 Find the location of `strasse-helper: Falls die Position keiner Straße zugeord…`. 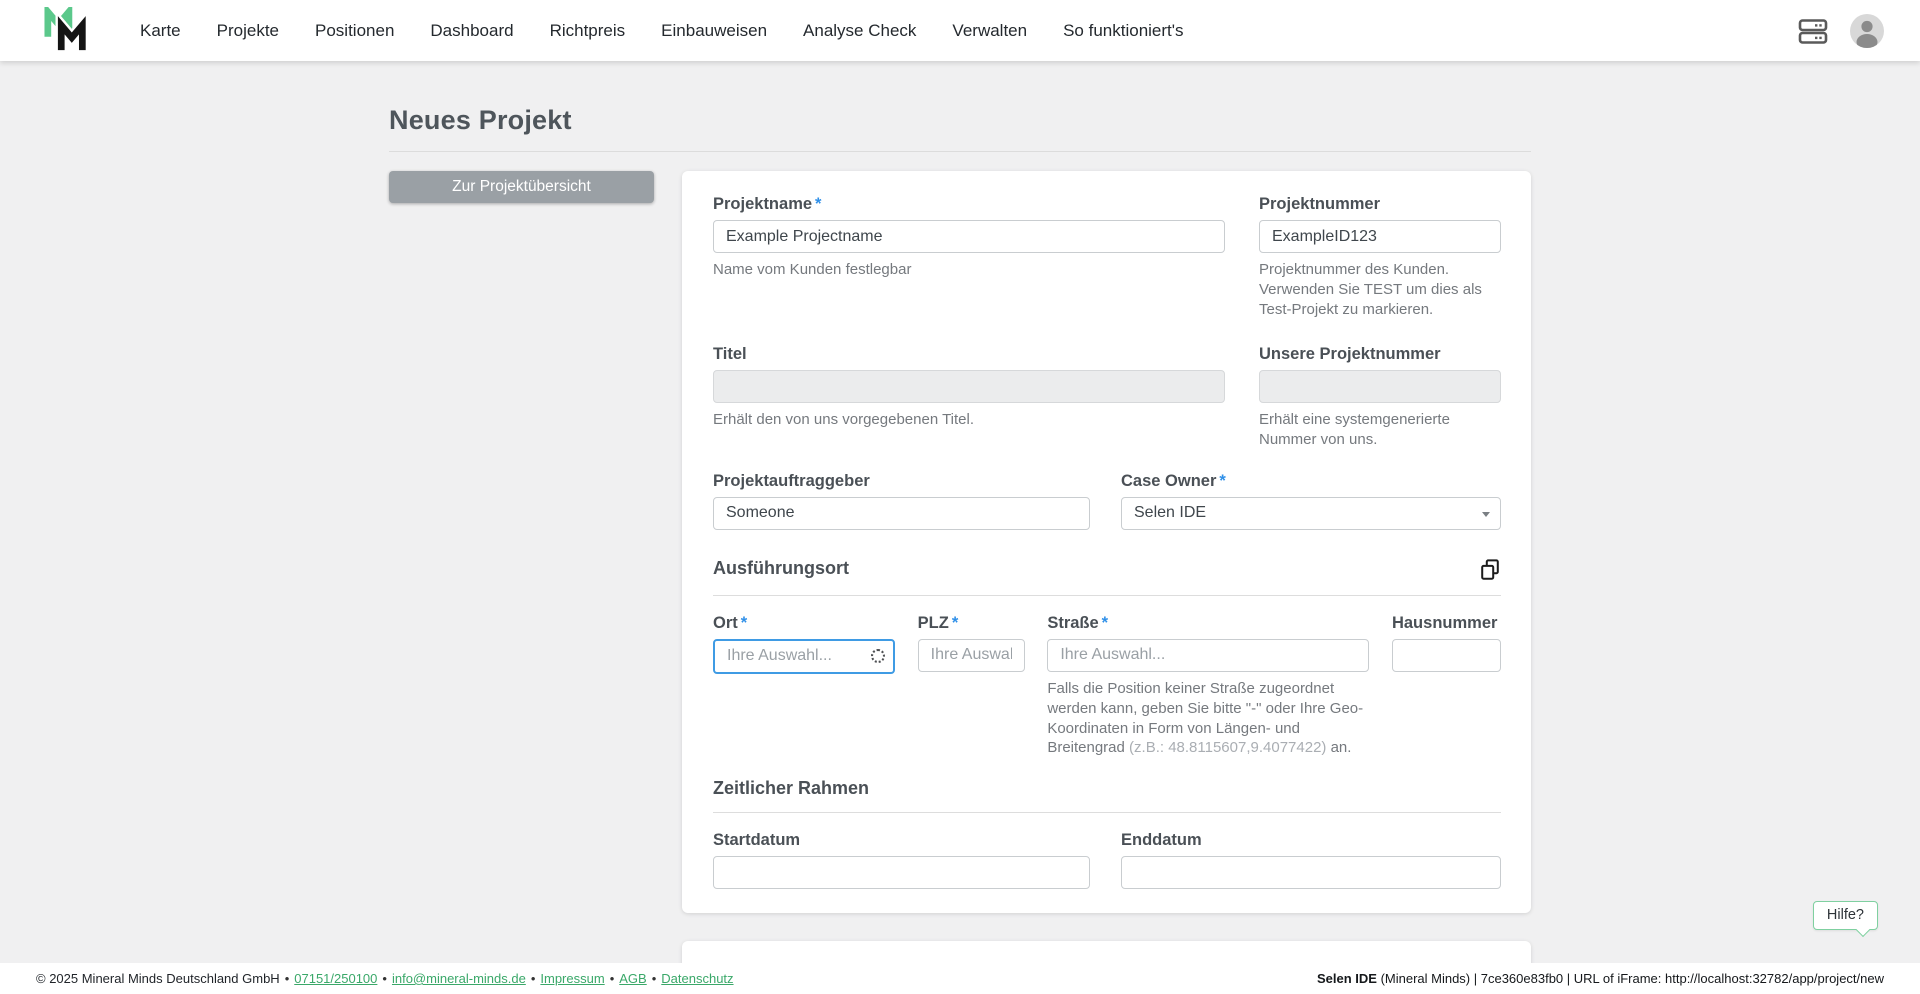

strasse-helper: Falls die Position keiner Straße zugeord… is located at coordinates (1205, 718).